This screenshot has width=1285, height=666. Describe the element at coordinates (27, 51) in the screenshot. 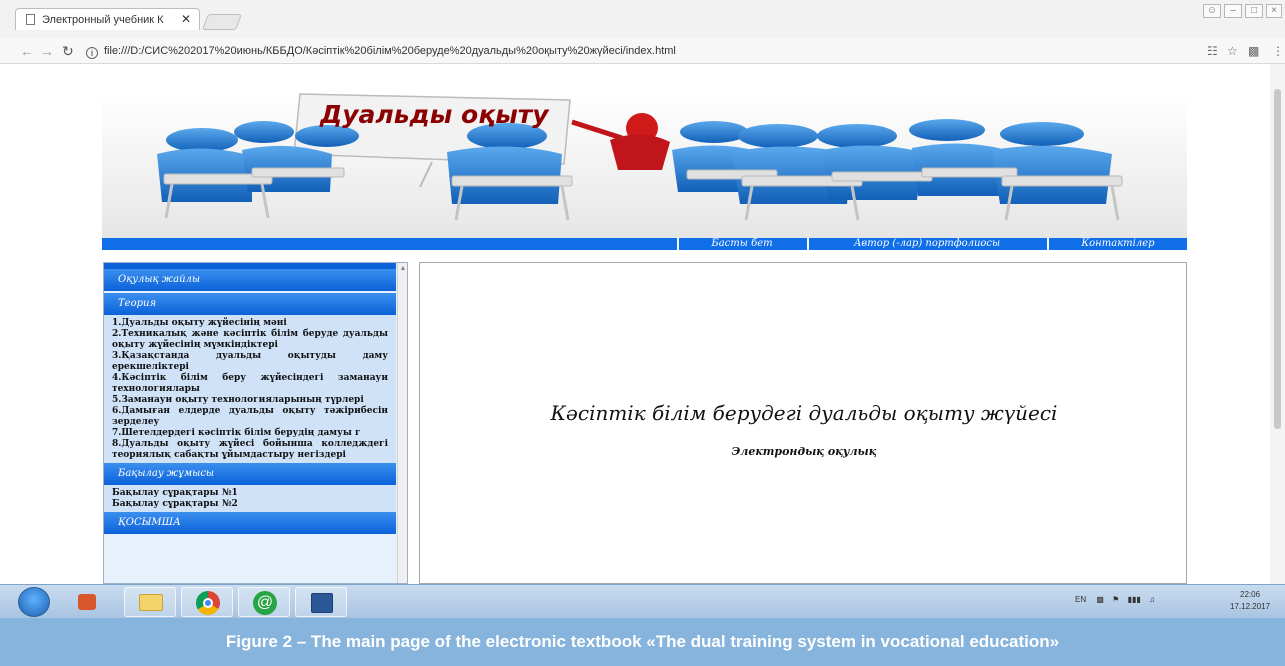

I see `back-arrow-icon: ←` at that location.